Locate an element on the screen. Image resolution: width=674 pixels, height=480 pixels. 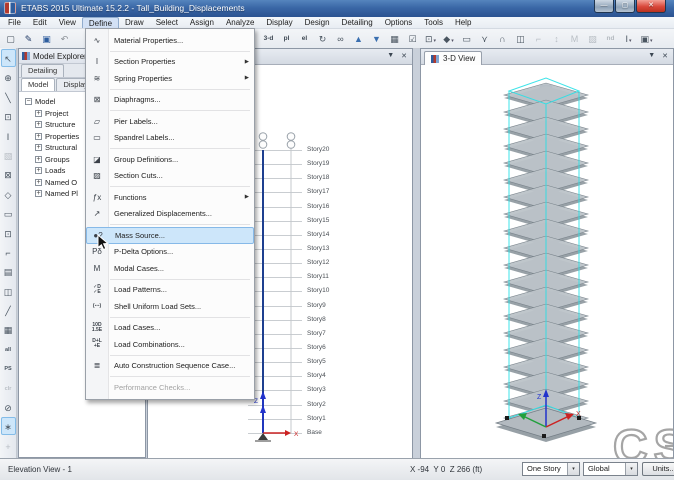
menu-item-section-properties: I Section Properties ▶ is located at coordinates (170, 62).